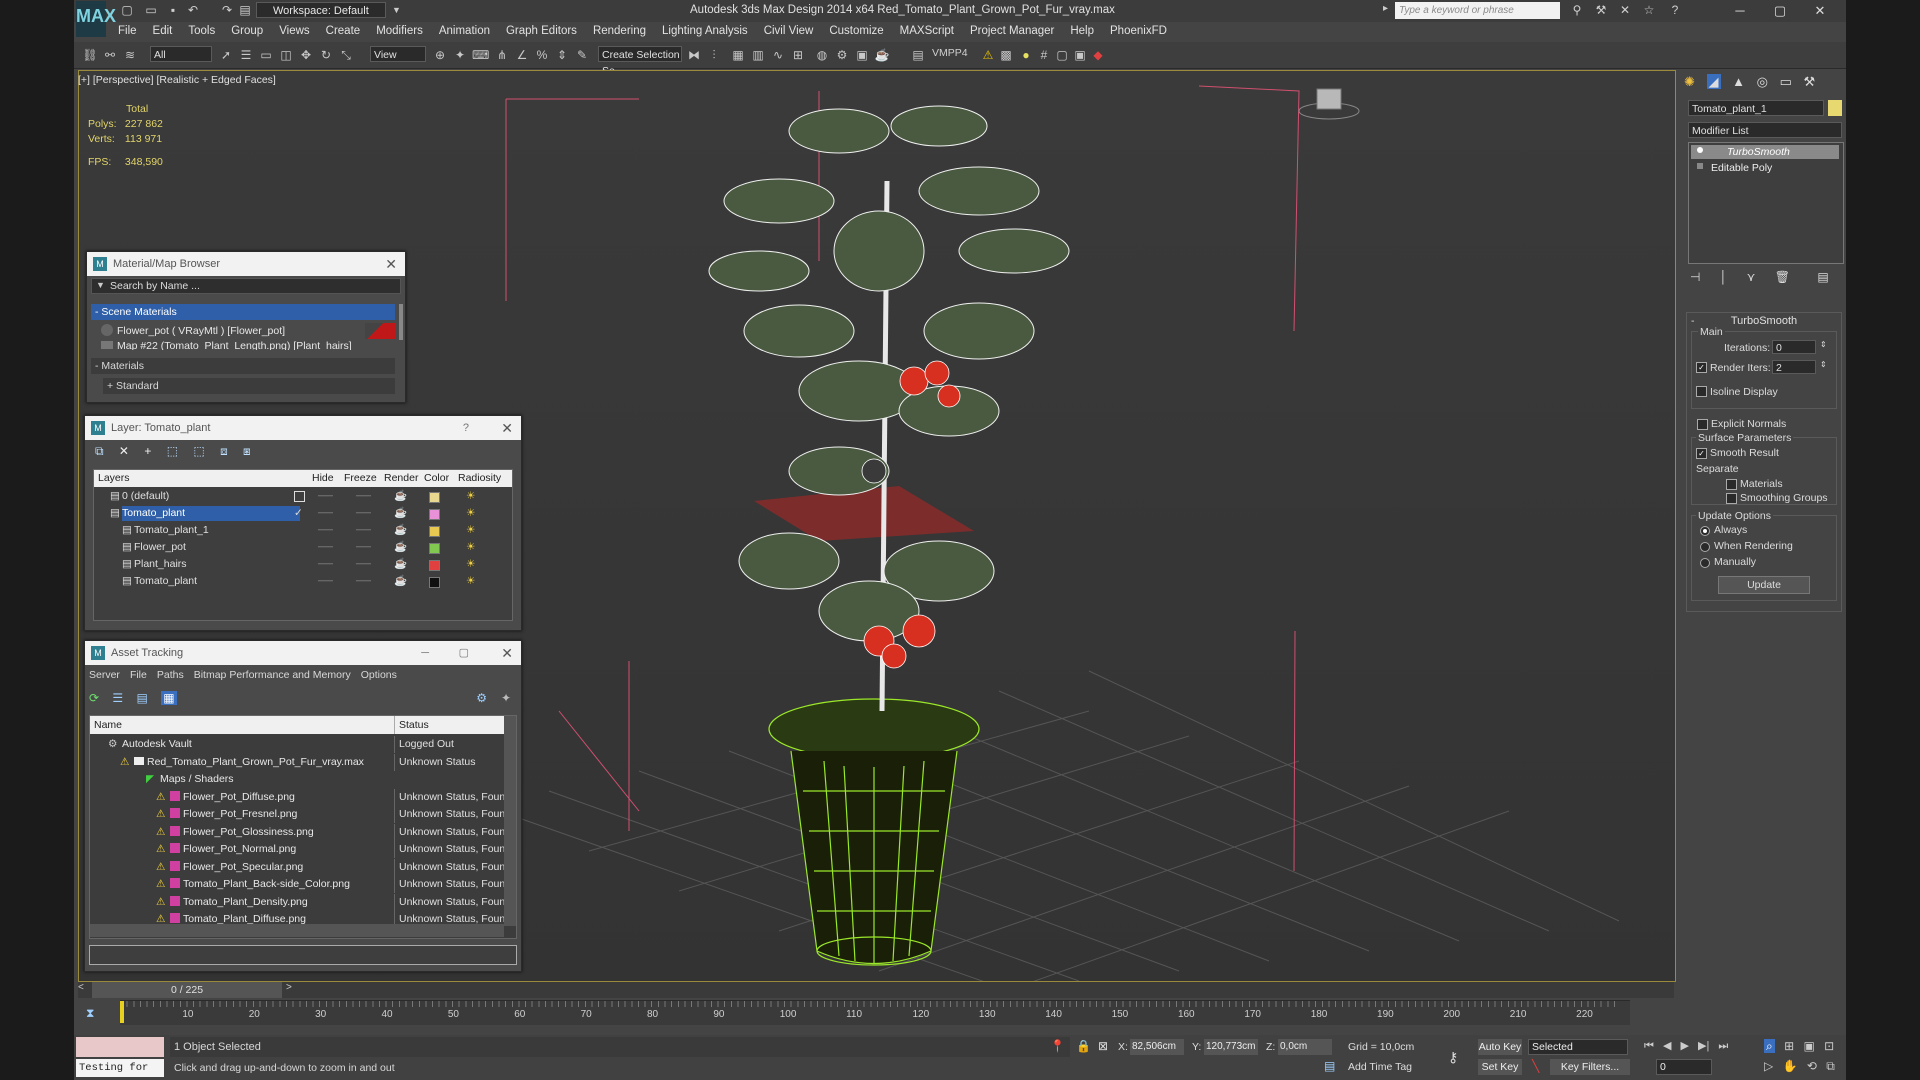  What do you see at coordinates (243, 366) in the screenshot?
I see `materials-group: - Materials` at bounding box center [243, 366].